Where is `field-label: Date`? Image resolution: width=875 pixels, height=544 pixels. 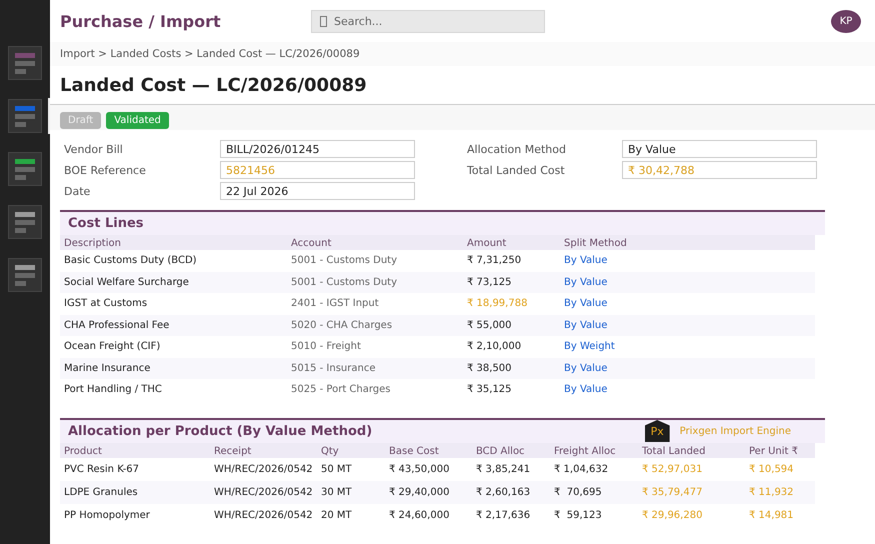 field-label: Date is located at coordinates (78, 191).